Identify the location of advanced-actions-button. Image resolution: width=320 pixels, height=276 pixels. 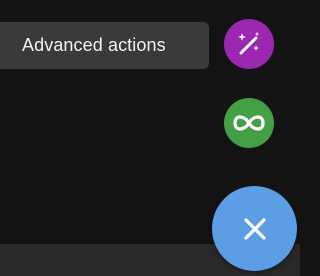
(249, 44).